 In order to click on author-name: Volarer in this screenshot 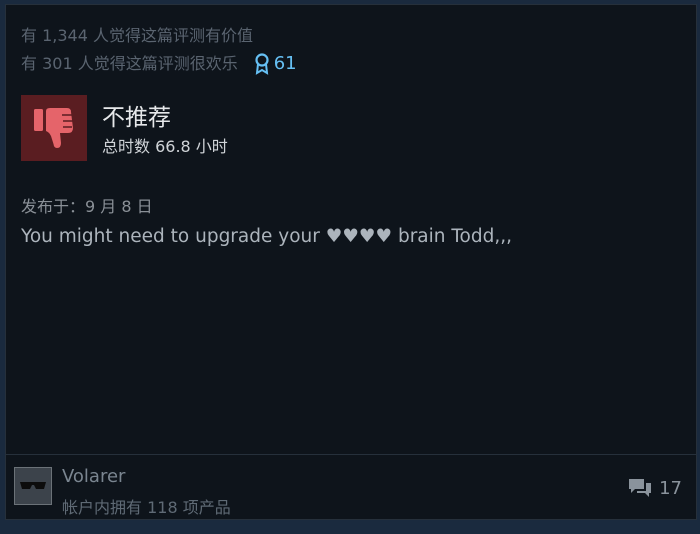, I will do `click(93, 476)`.